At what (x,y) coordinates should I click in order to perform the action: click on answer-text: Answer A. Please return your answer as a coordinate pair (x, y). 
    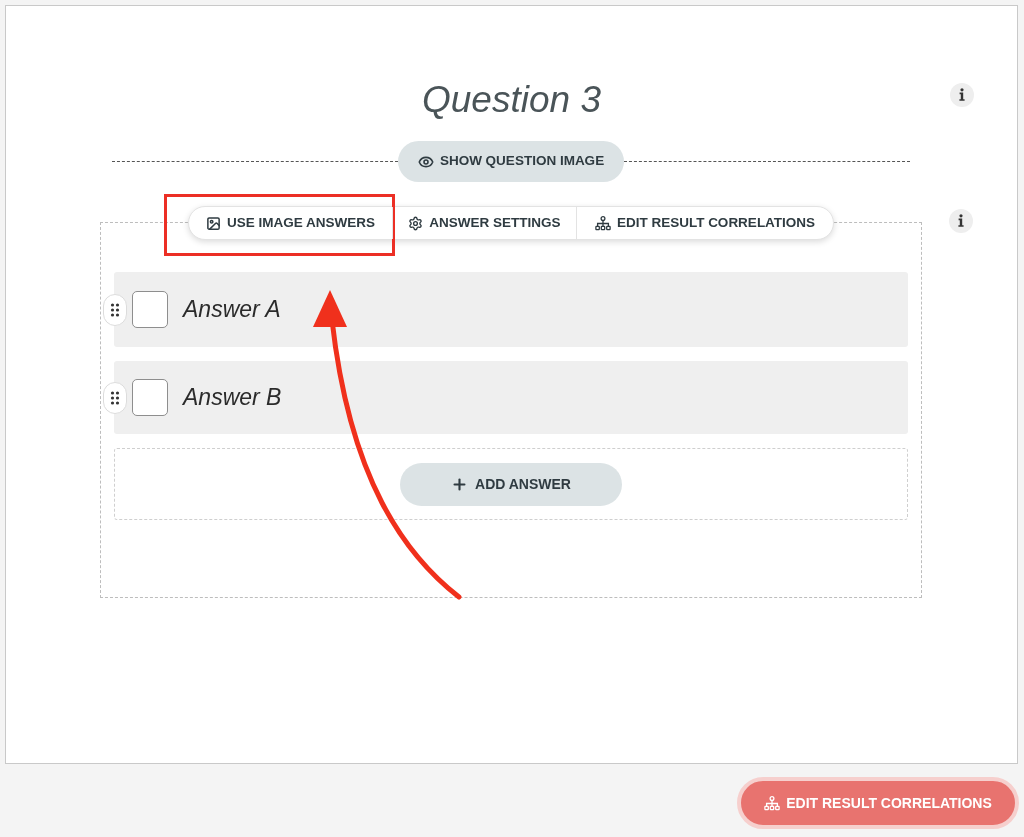
    Looking at the image, I should click on (232, 309).